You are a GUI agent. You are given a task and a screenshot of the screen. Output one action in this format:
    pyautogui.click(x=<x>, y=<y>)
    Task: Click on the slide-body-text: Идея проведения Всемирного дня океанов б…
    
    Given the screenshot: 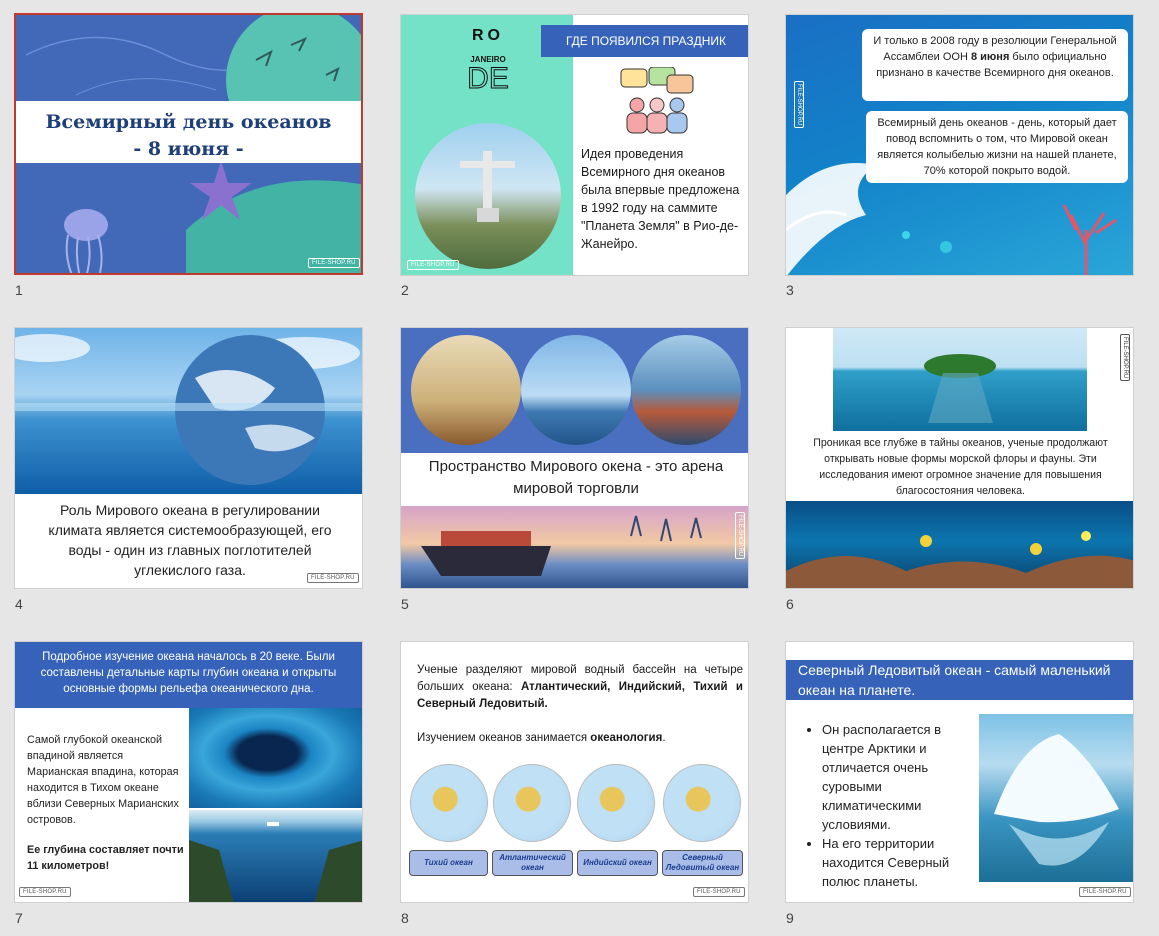 What is the action you would take?
    pyautogui.click(x=660, y=199)
    